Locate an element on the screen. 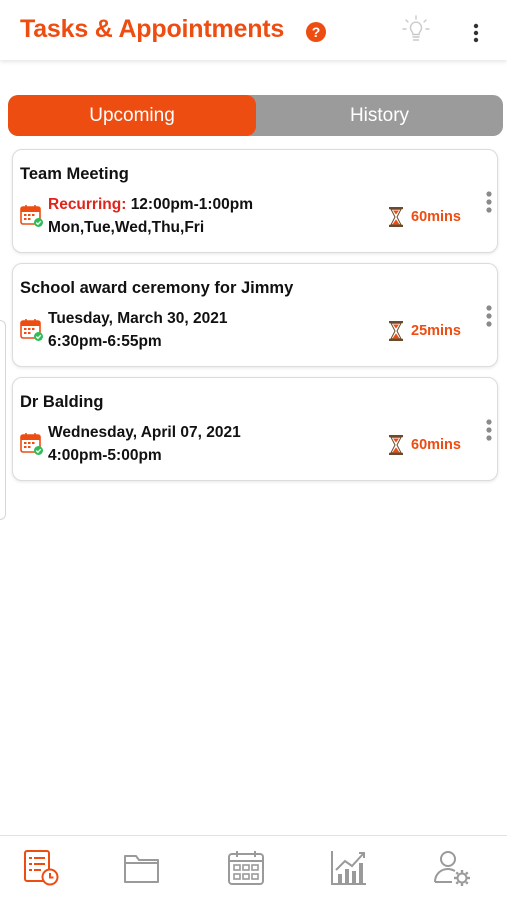  appointment-time: 12:00pm-1:00pm is located at coordinates (192, 204).